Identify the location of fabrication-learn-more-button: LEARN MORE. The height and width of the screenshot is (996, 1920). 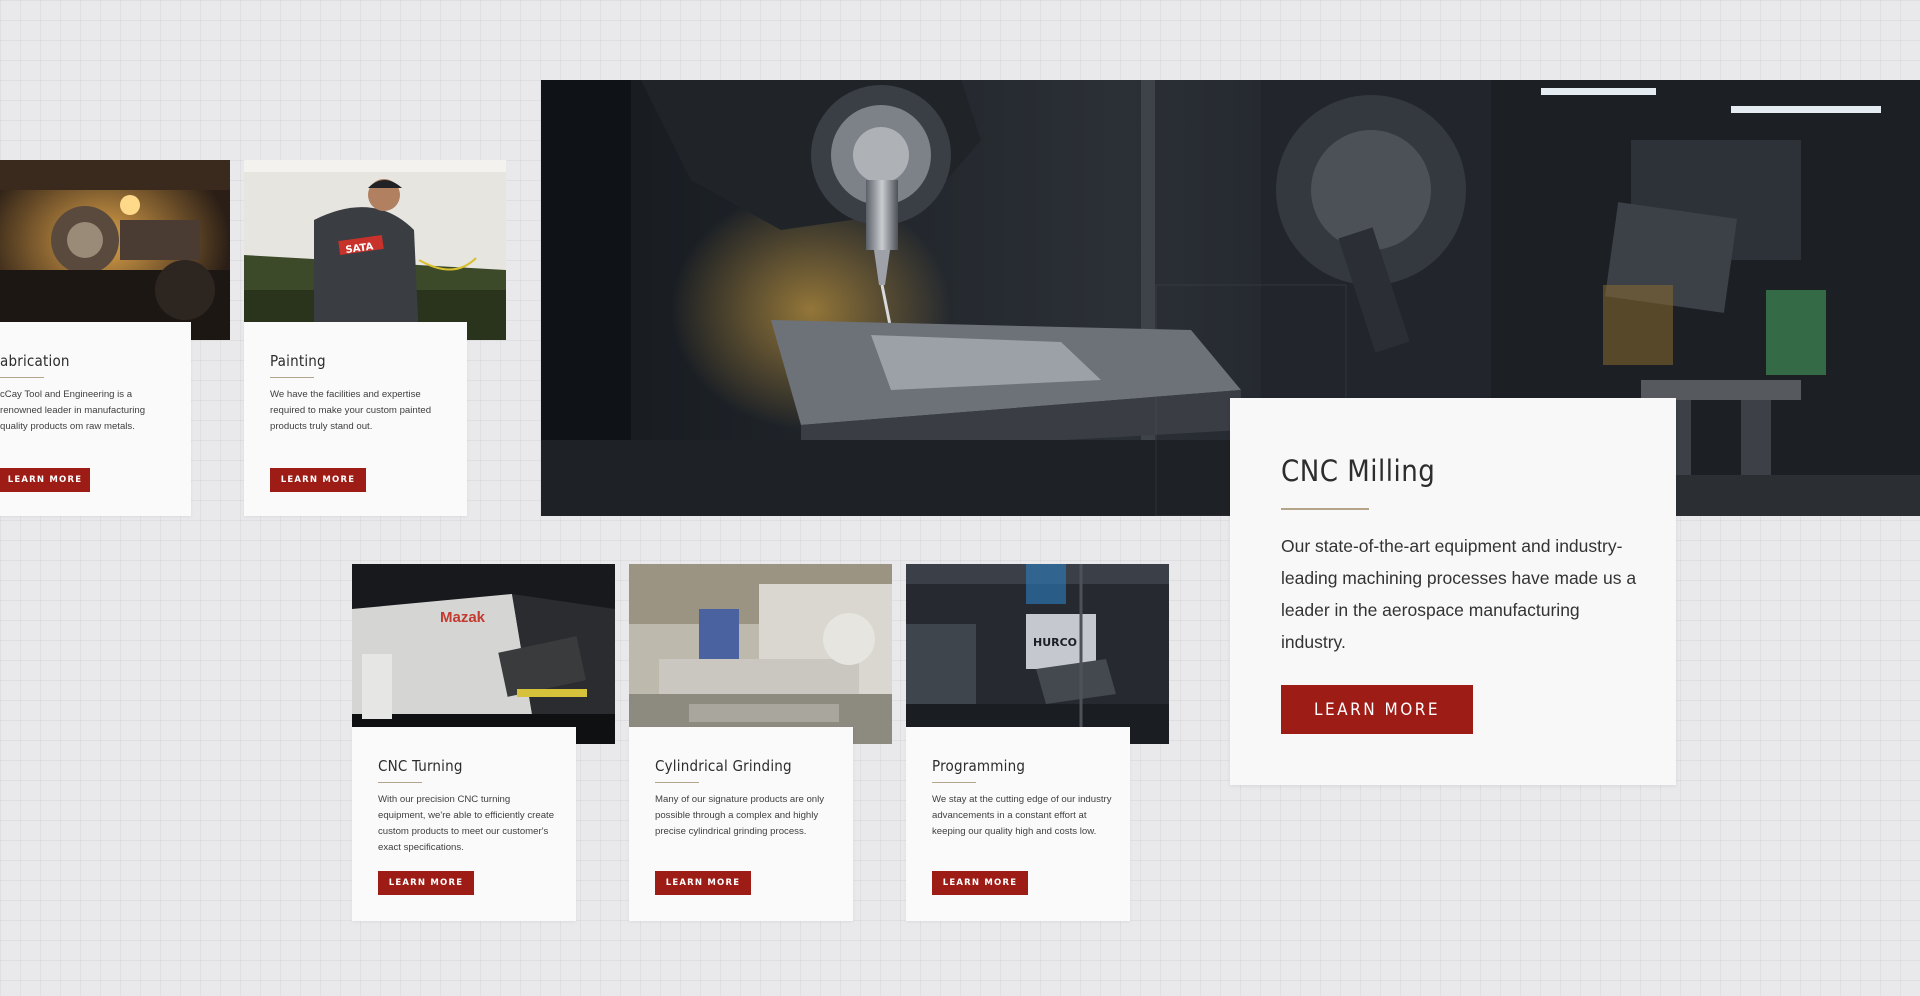
(45, 480).